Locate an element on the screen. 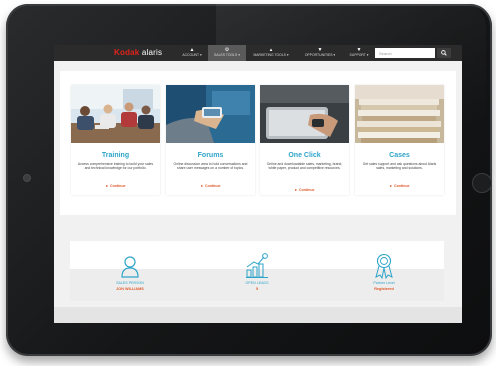 The width and height of the screenshot is (496, 366). search-button is located at coordinates (444, 53).